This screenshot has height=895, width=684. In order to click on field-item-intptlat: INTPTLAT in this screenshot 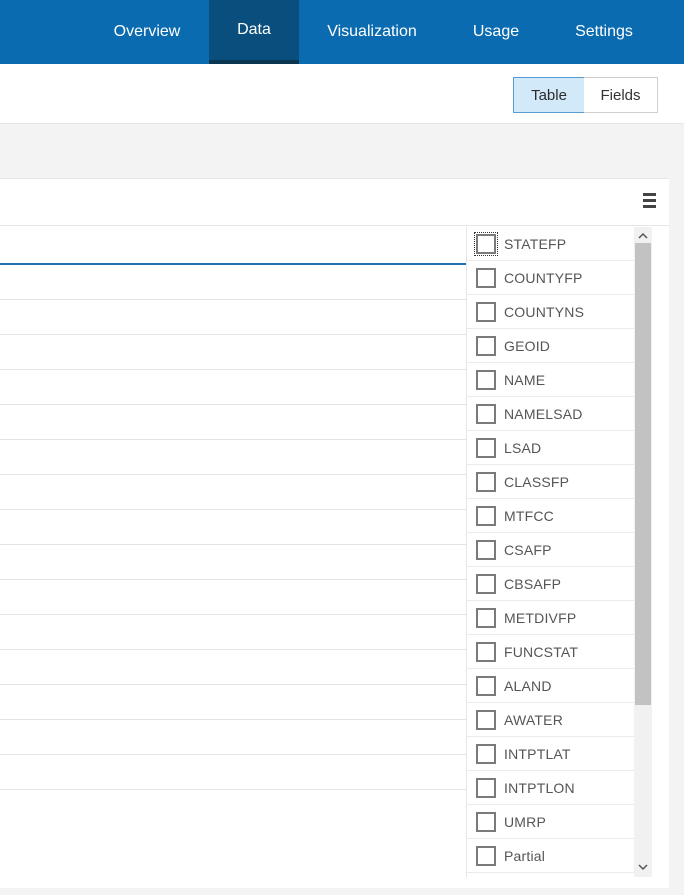, I will do `click(551, 754)`.